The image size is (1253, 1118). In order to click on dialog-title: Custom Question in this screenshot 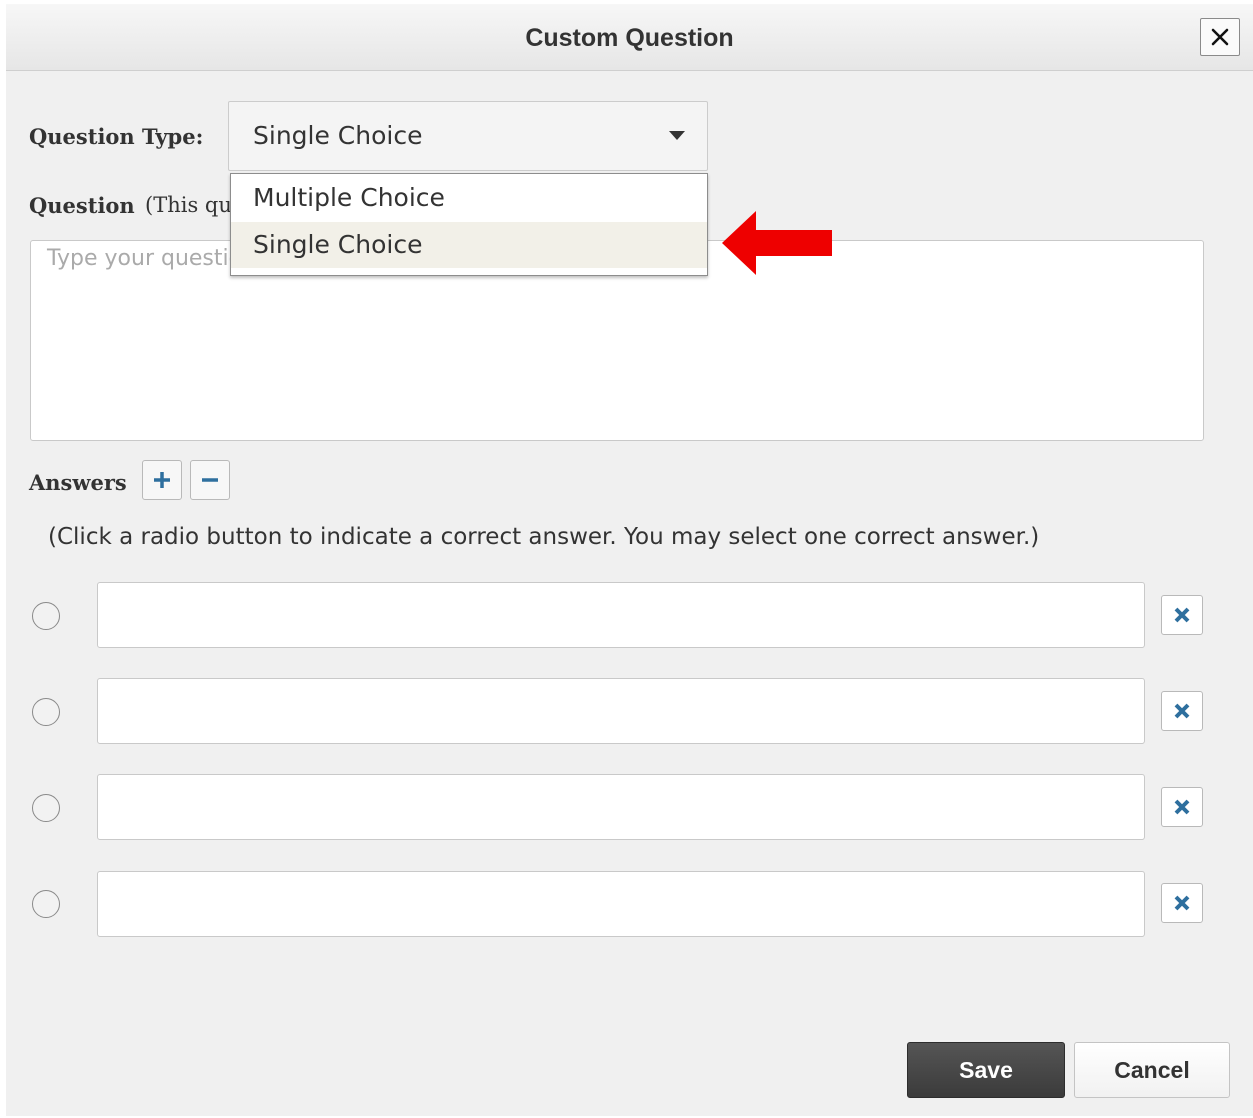, I will do `click(629, 38)`.